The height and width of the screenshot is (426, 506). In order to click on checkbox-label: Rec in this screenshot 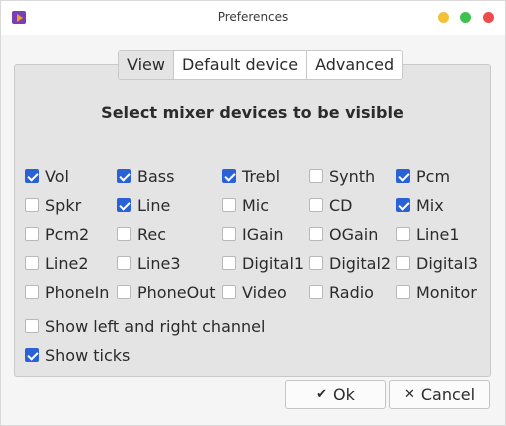, I will do `click(152, 234)`.